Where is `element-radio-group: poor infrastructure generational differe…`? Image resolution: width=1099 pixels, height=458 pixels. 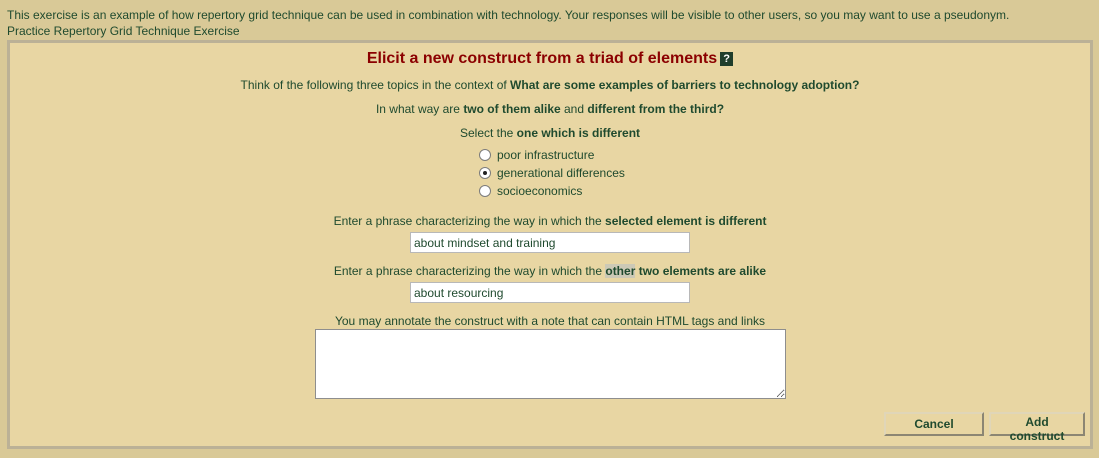 element-radio-group: poor infrastructure generational differe… is located at coordinates (552, 173).